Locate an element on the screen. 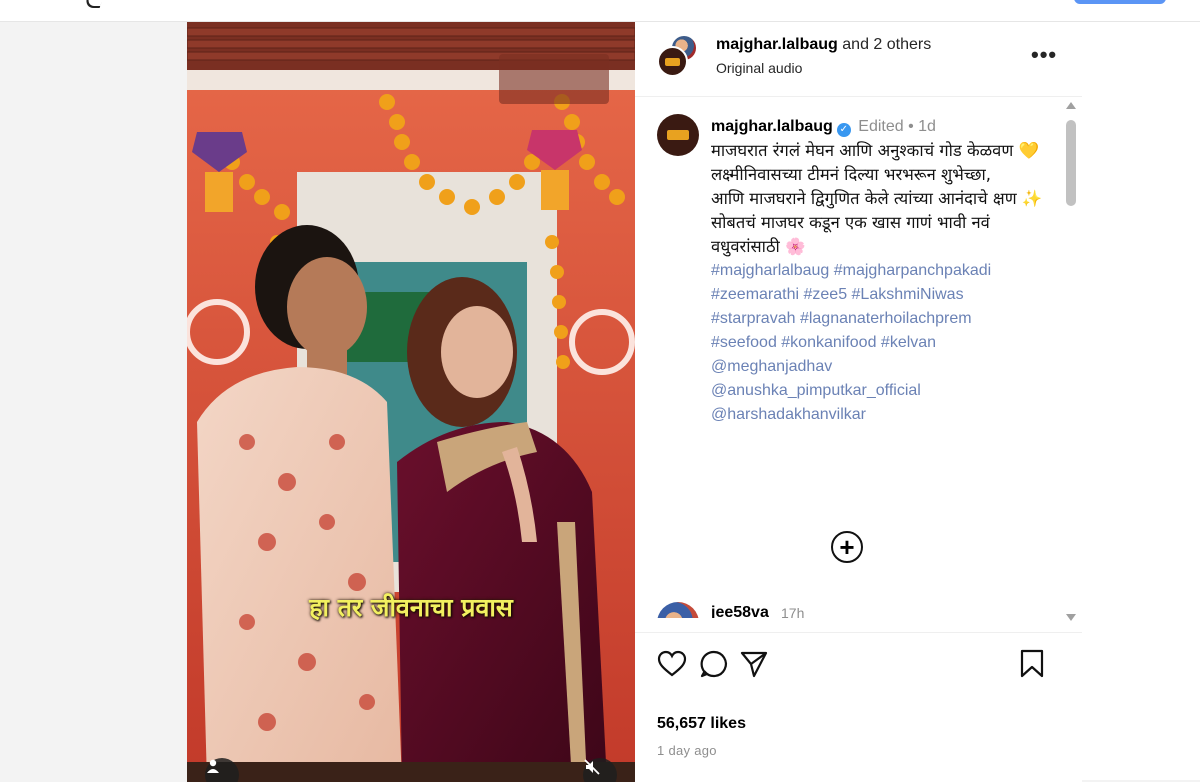  hashtag-line: #seefood #konkanifood #kelvan is located at coordinates (881, 343).